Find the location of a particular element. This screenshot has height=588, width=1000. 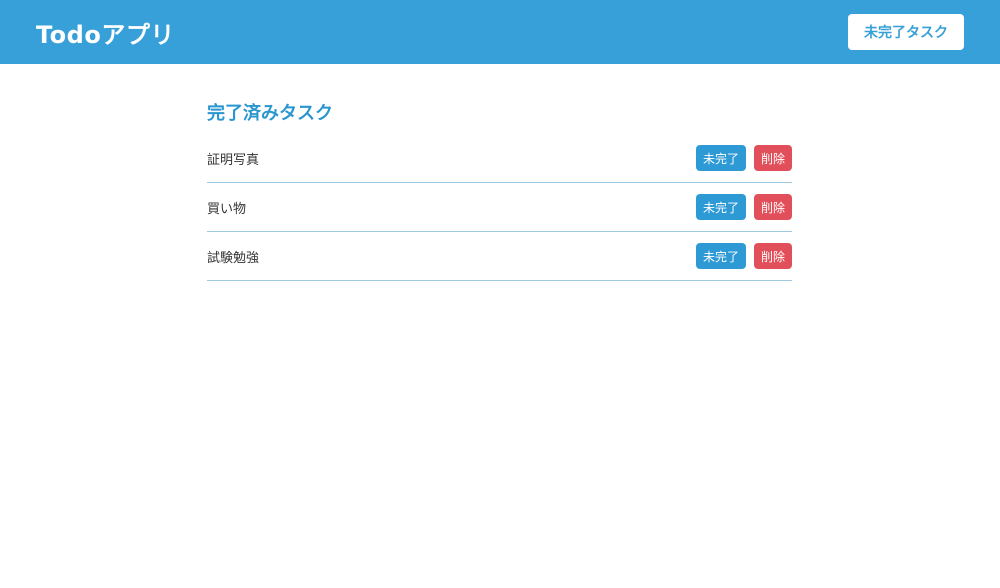

task-name: 買い物 is located at coordinates (227, 209).